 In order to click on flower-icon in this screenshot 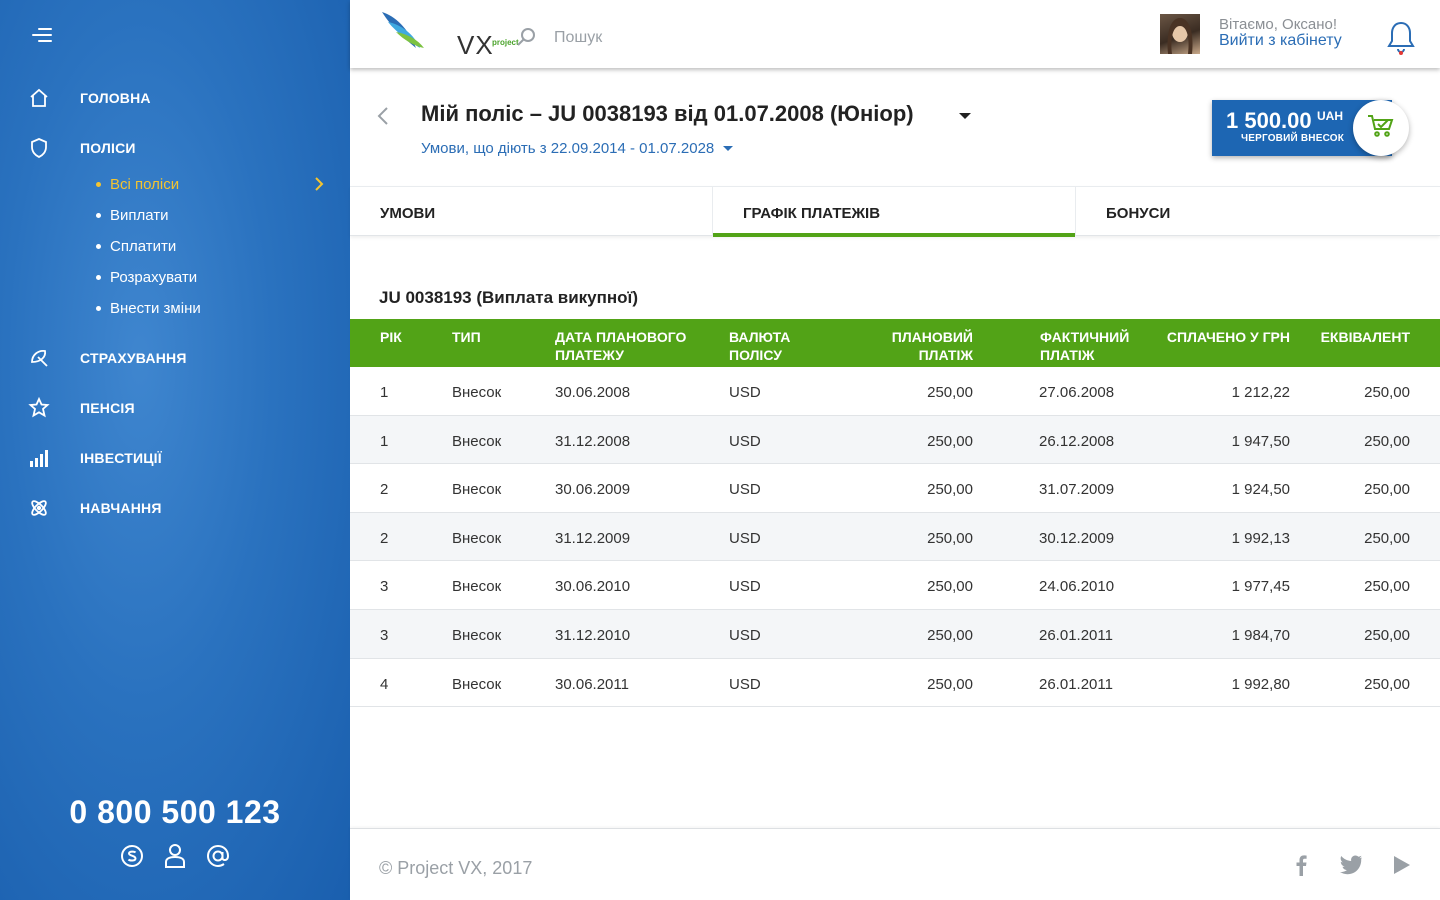, I will do `click(39, 408)`.